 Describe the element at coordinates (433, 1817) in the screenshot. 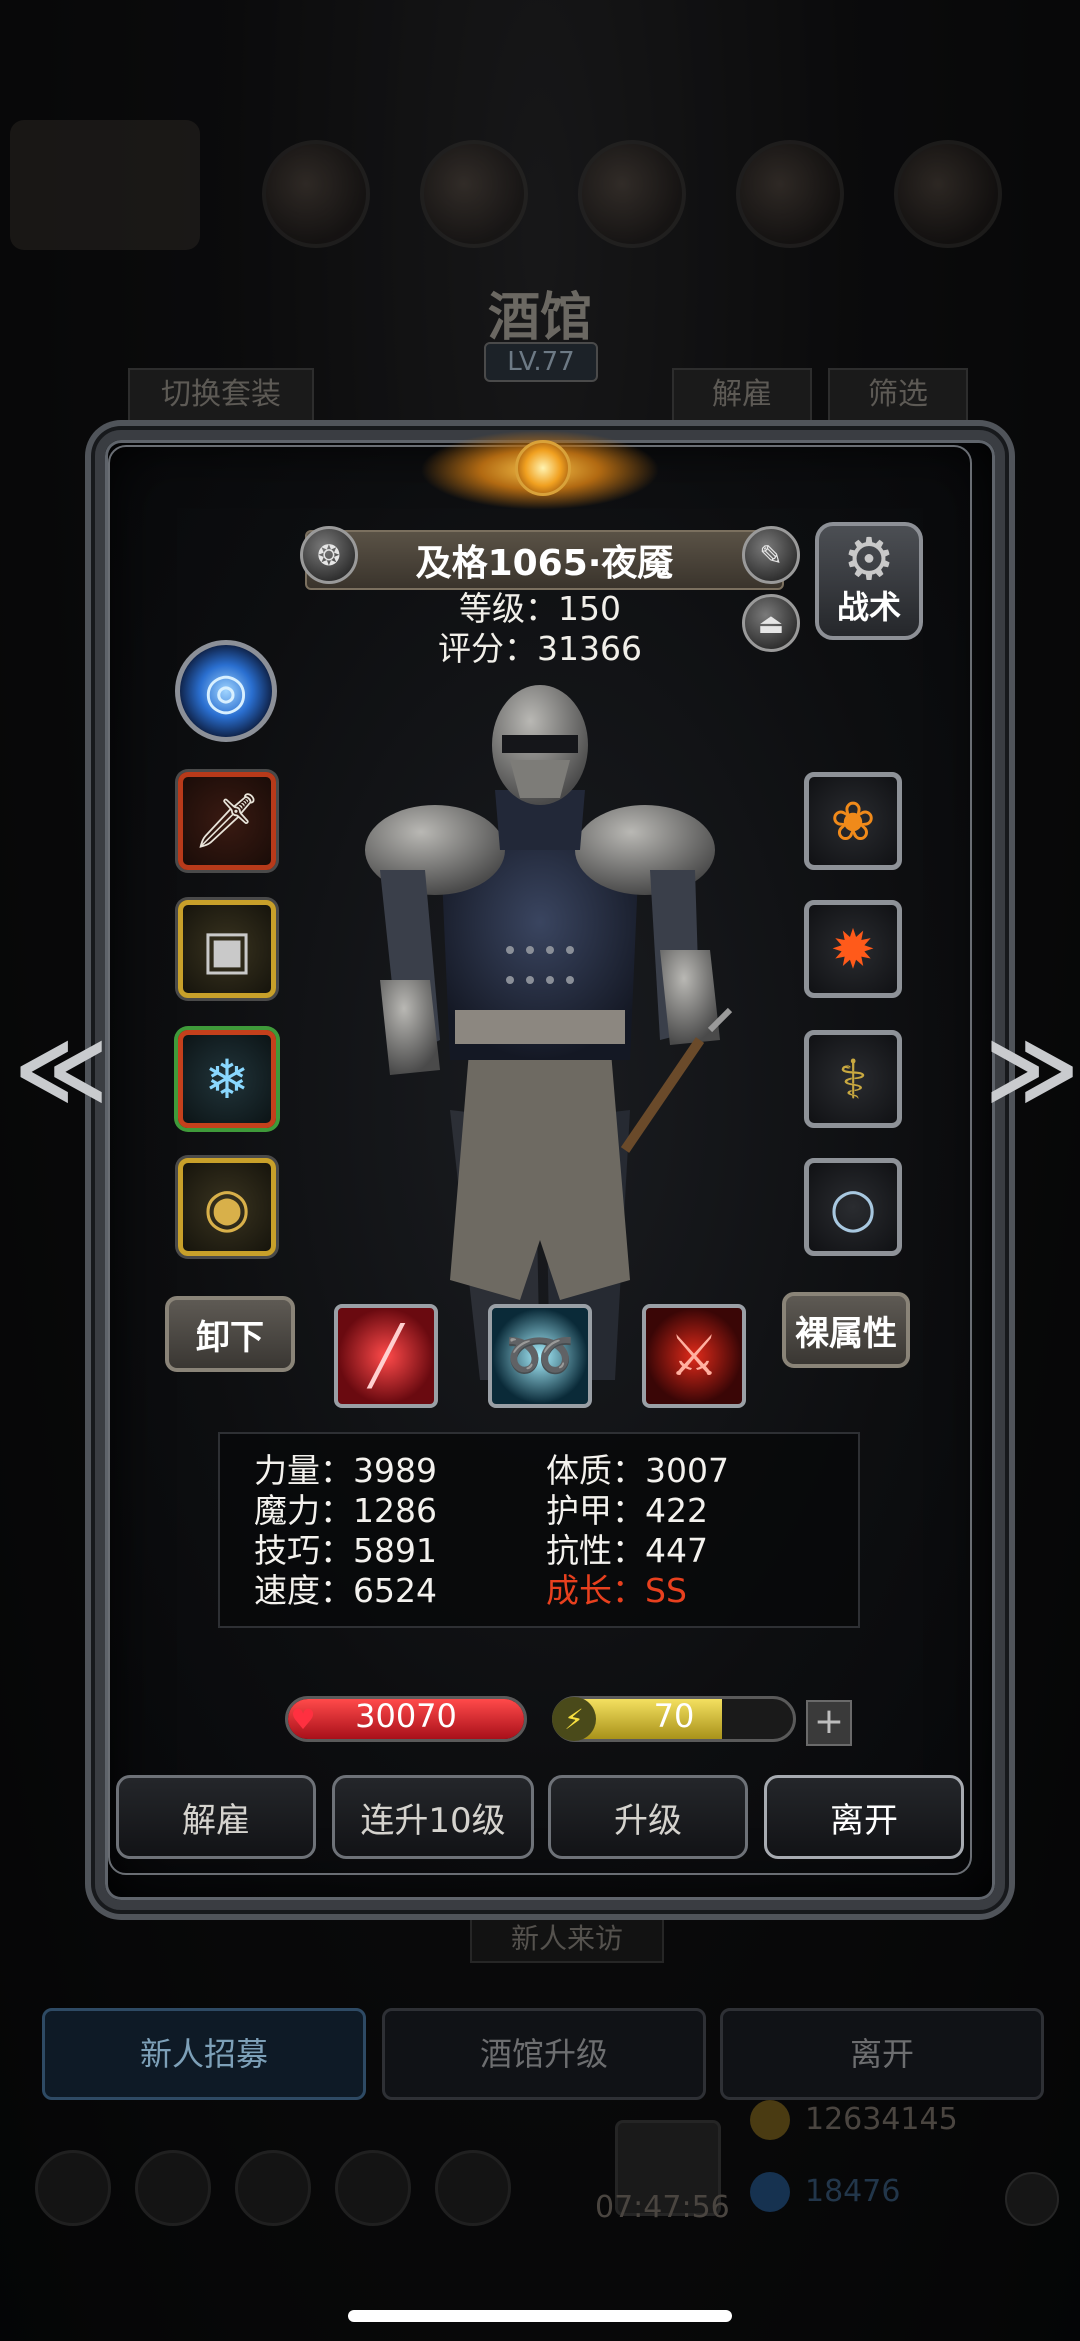

I see `upgrade-10-levels-button: 连升10级` at that location.